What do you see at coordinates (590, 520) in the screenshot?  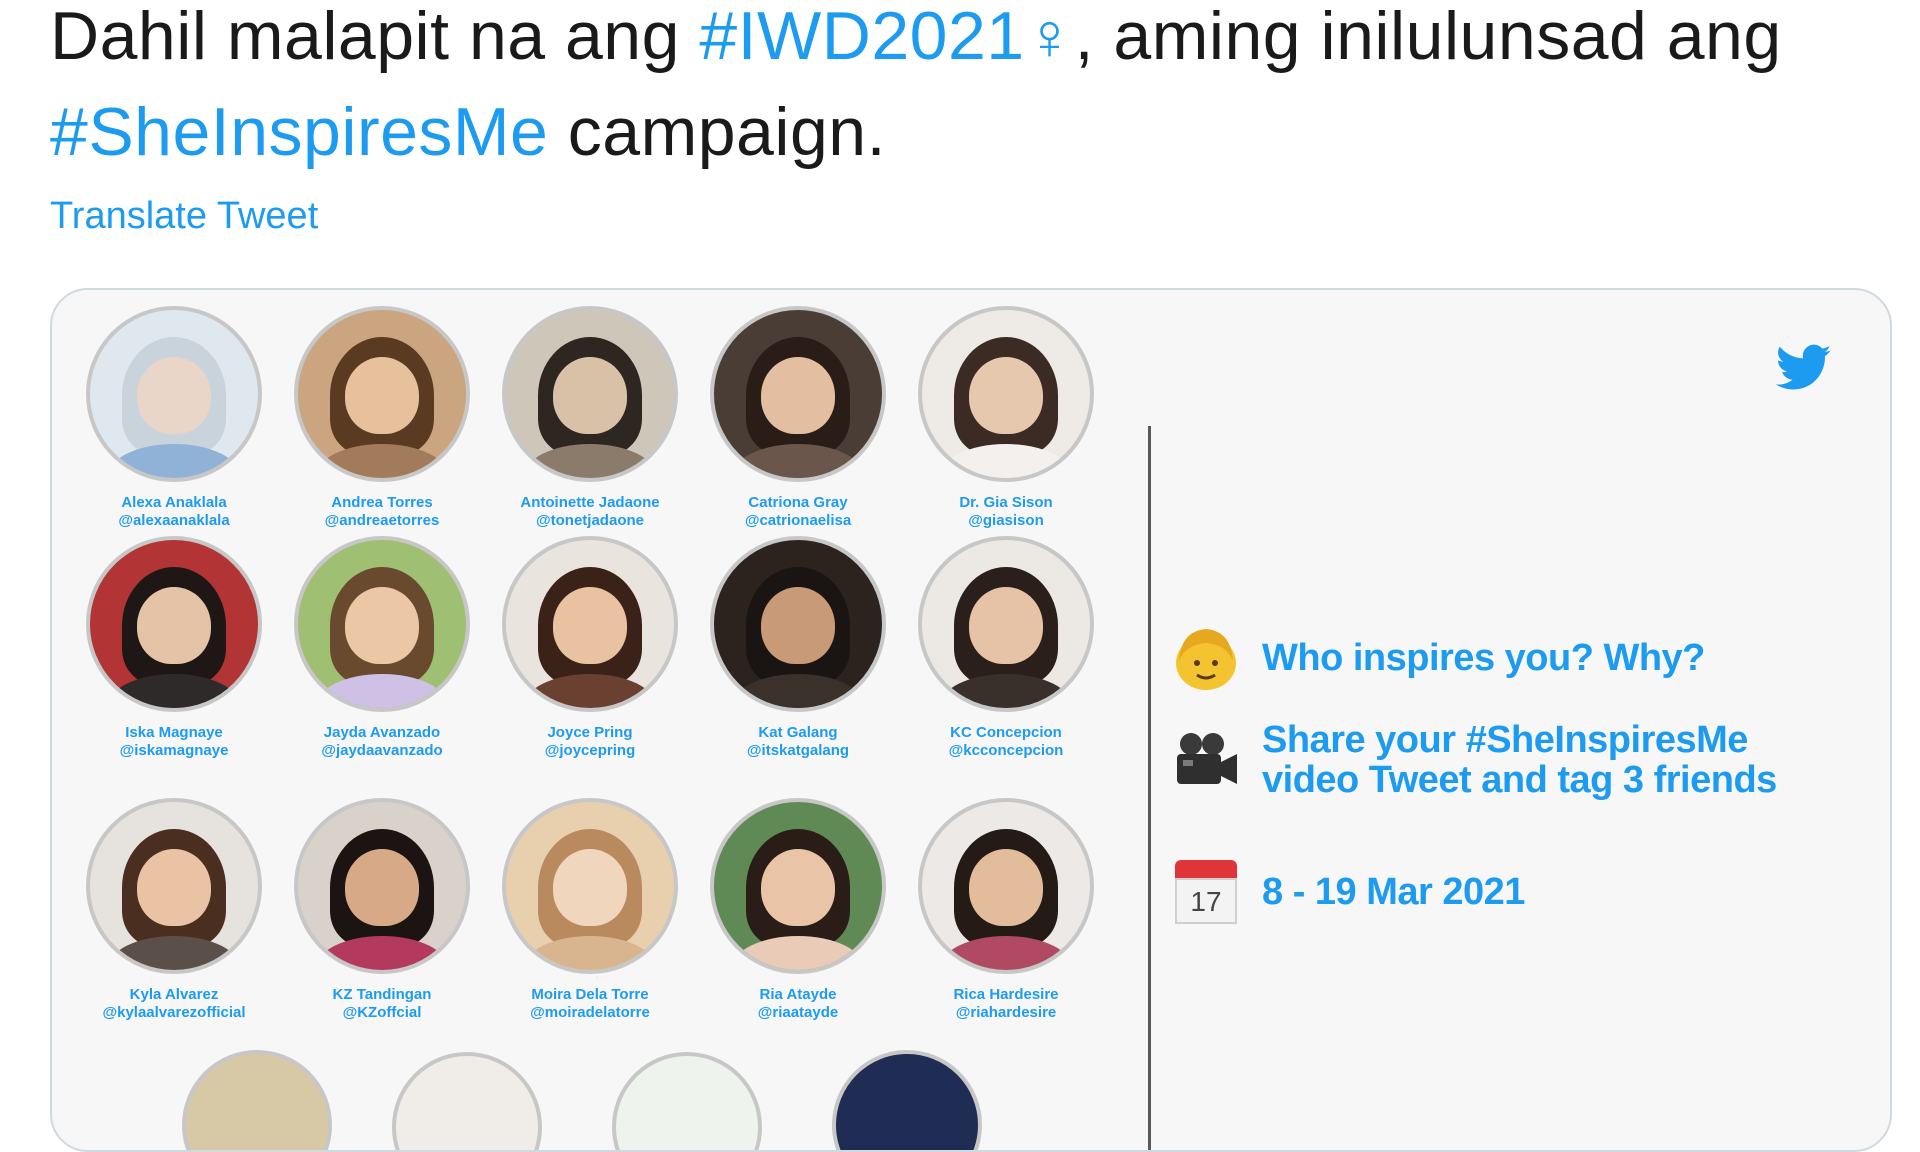 I see `person-handle: @tonetjadaone` at bounding box center [590, 520].